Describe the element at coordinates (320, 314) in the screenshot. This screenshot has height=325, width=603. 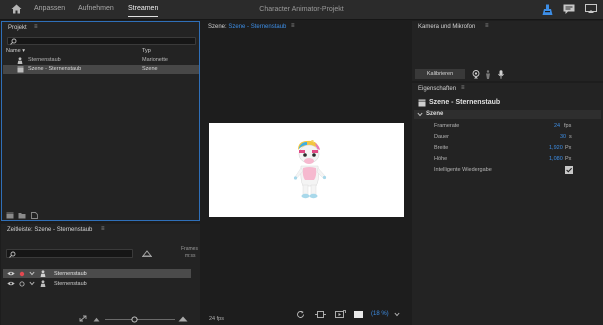
I see `target-icon` at that location.